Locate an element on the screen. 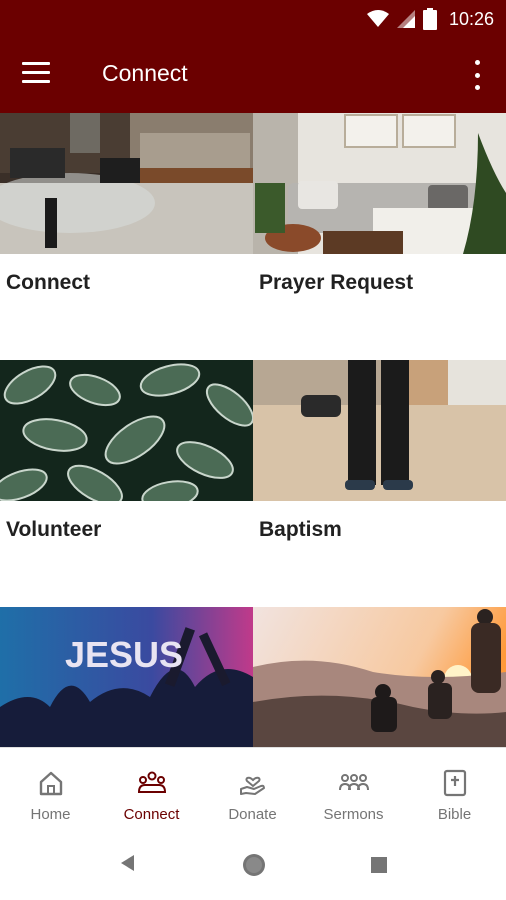 The height and width of the screenshot is (900, 506). bible-icon is located at coordinates (454, 783).